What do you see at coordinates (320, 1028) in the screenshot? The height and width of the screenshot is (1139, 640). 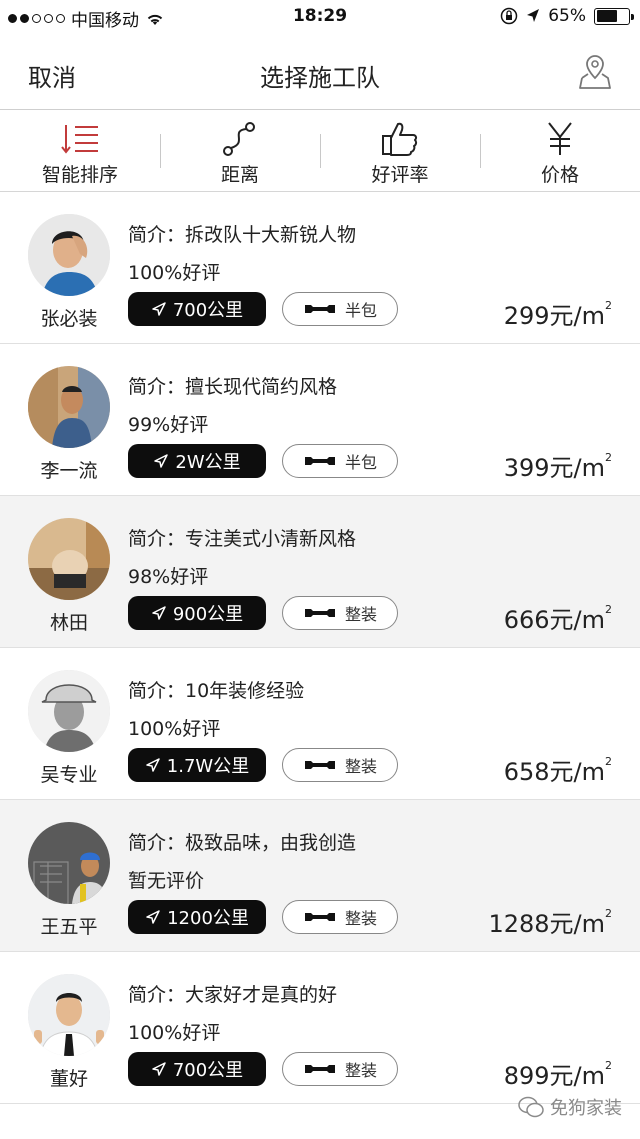 I see `team-card: 董好 简介：大家好才是真的好 100%好评 700公里 整装 899元/m2` at bounding box center [320, 1028].